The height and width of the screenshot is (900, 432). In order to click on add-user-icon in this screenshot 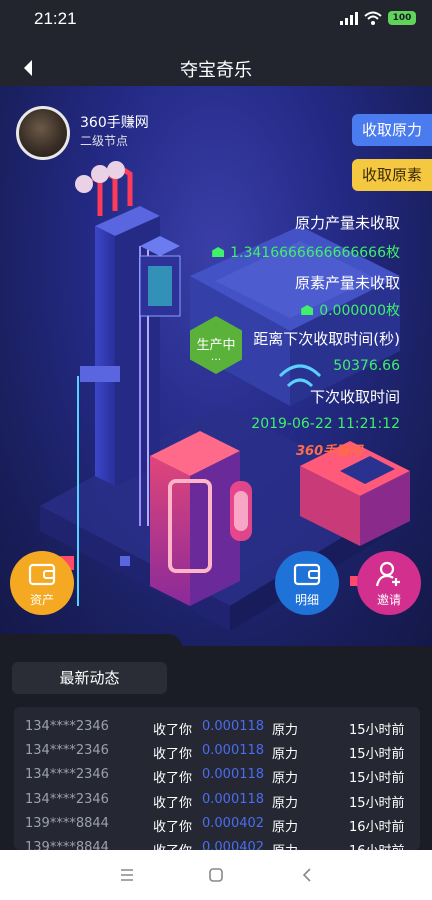, I will do `click(387, 574)`.